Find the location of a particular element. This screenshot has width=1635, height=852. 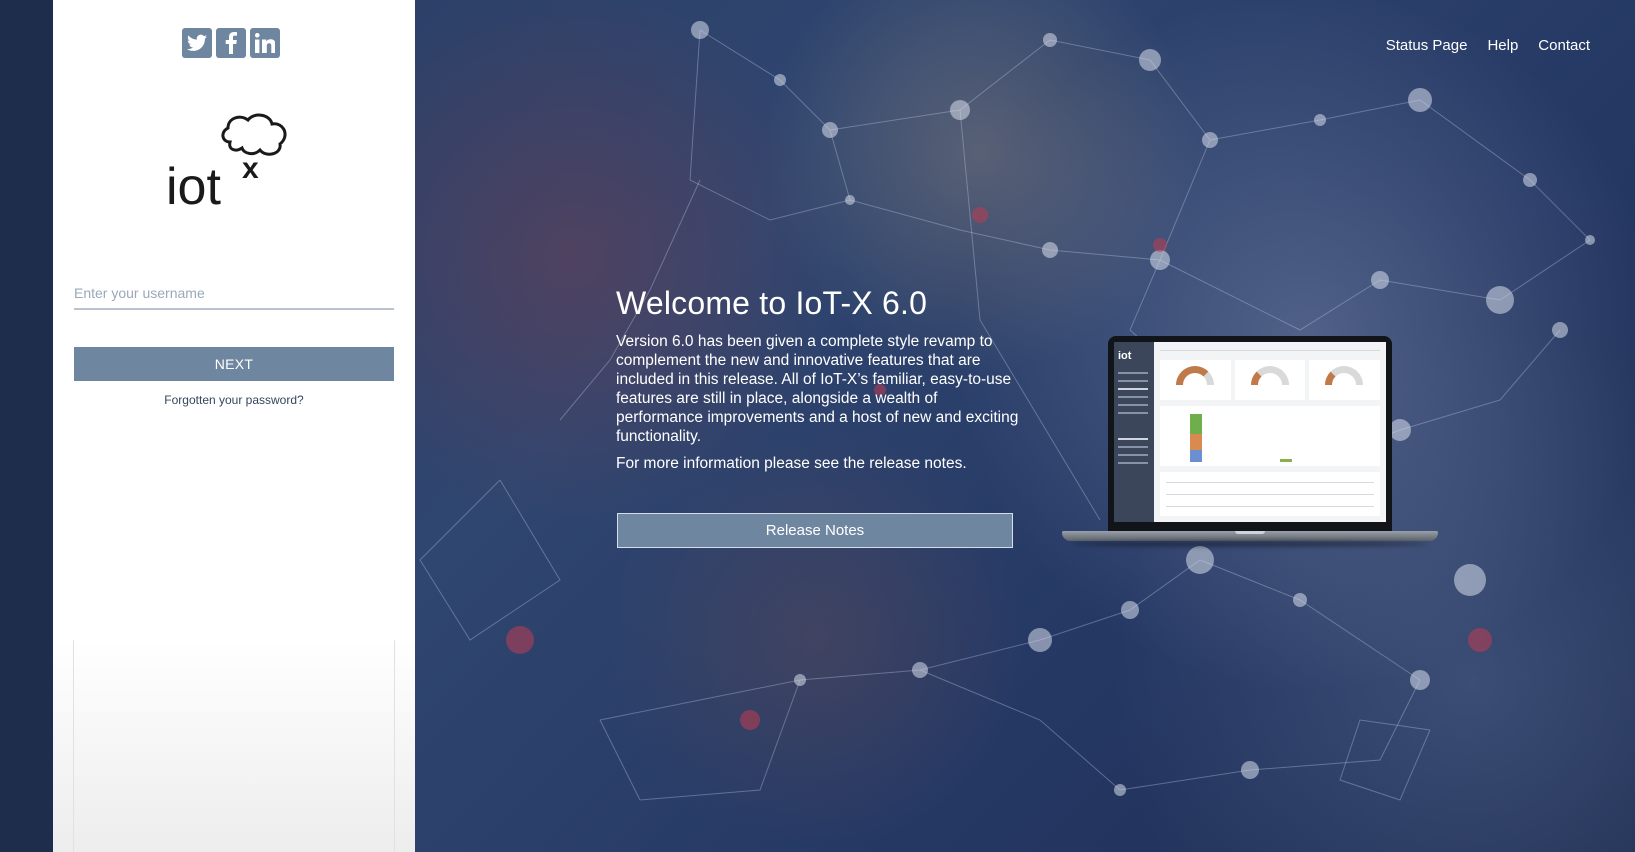

left-edge-strip is located at coordinates (26, 426).